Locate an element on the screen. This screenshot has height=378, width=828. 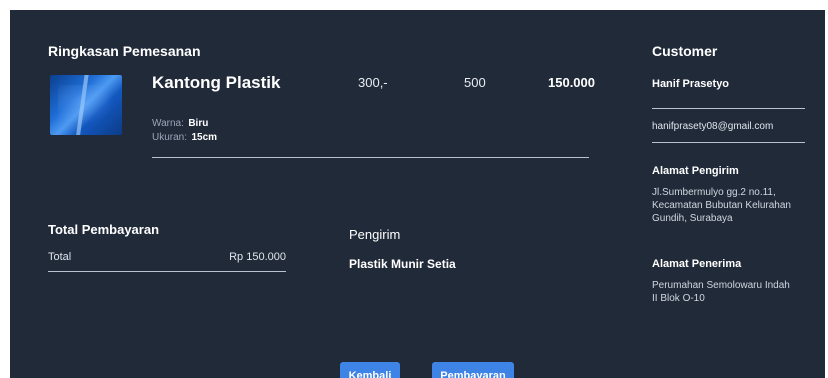
product-name: Kantong Plastik is located at coordinates (216, 82).